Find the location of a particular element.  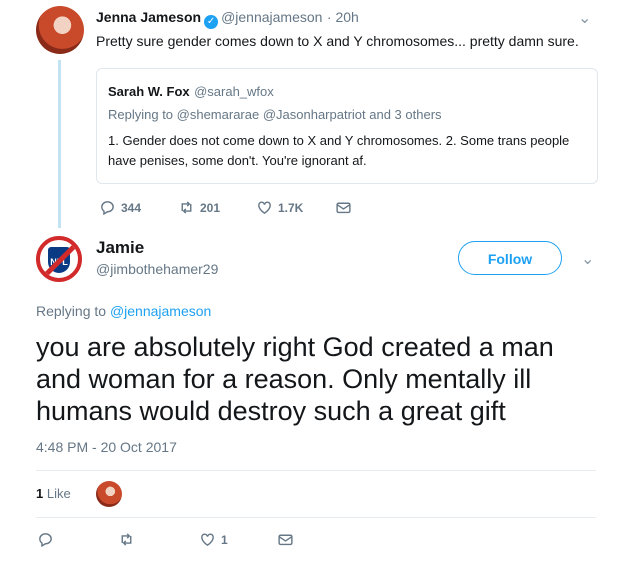

reply-count: 344 is located at coordinates (131, 207).